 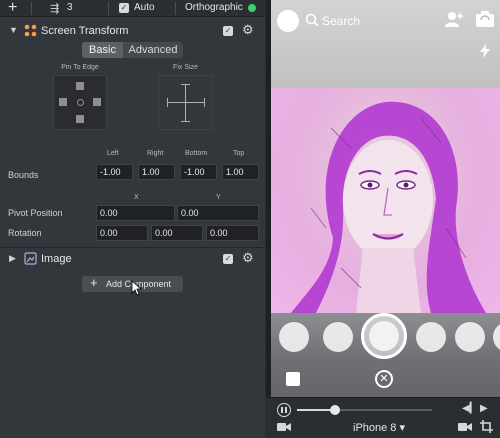 I want to click on capture-button, so click(x=384, y=336).